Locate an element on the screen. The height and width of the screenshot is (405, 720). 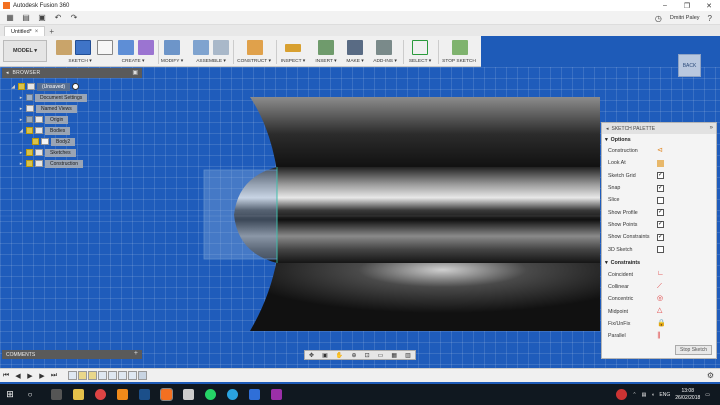
expand-arrow-icon: ◢ is located at coordinates (13, 87).